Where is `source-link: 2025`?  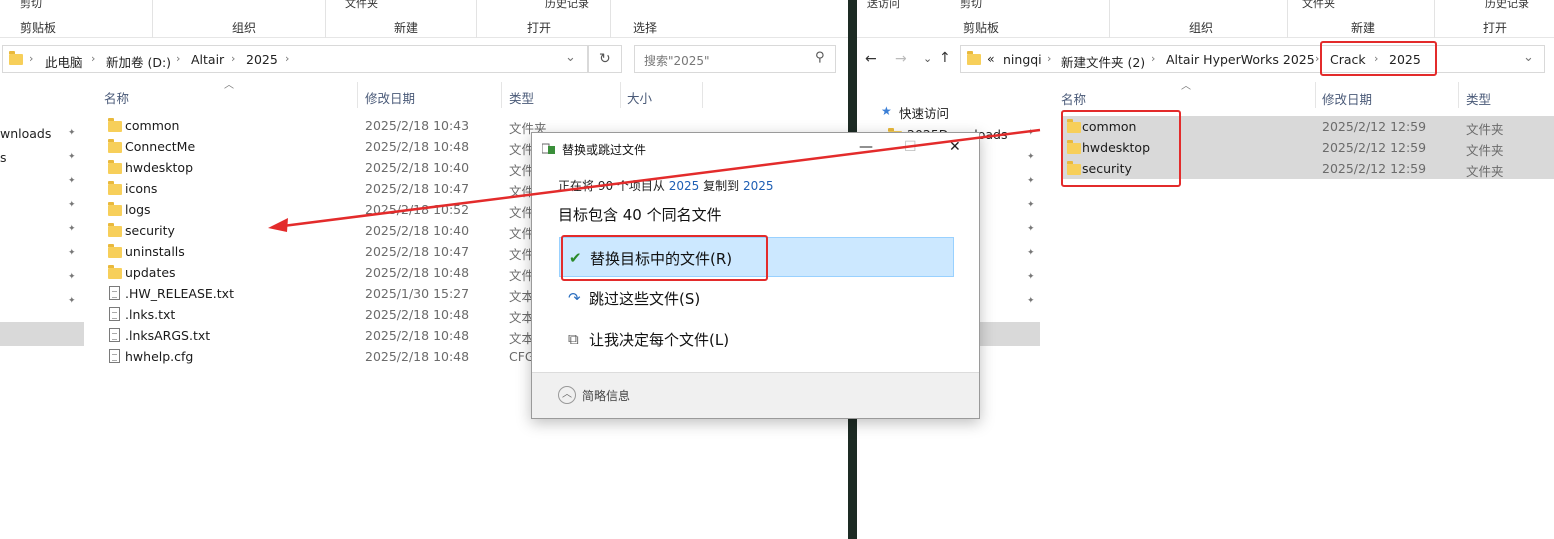 source-link: 2025 is located at coordinates (684, 186).